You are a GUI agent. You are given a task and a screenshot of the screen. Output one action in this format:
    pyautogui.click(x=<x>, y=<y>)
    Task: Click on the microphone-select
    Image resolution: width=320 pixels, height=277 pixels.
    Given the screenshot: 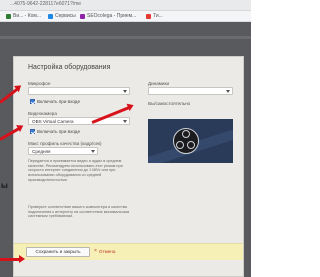 What is the action you would take?
    pyautogui.click(x=79, y=91)
    